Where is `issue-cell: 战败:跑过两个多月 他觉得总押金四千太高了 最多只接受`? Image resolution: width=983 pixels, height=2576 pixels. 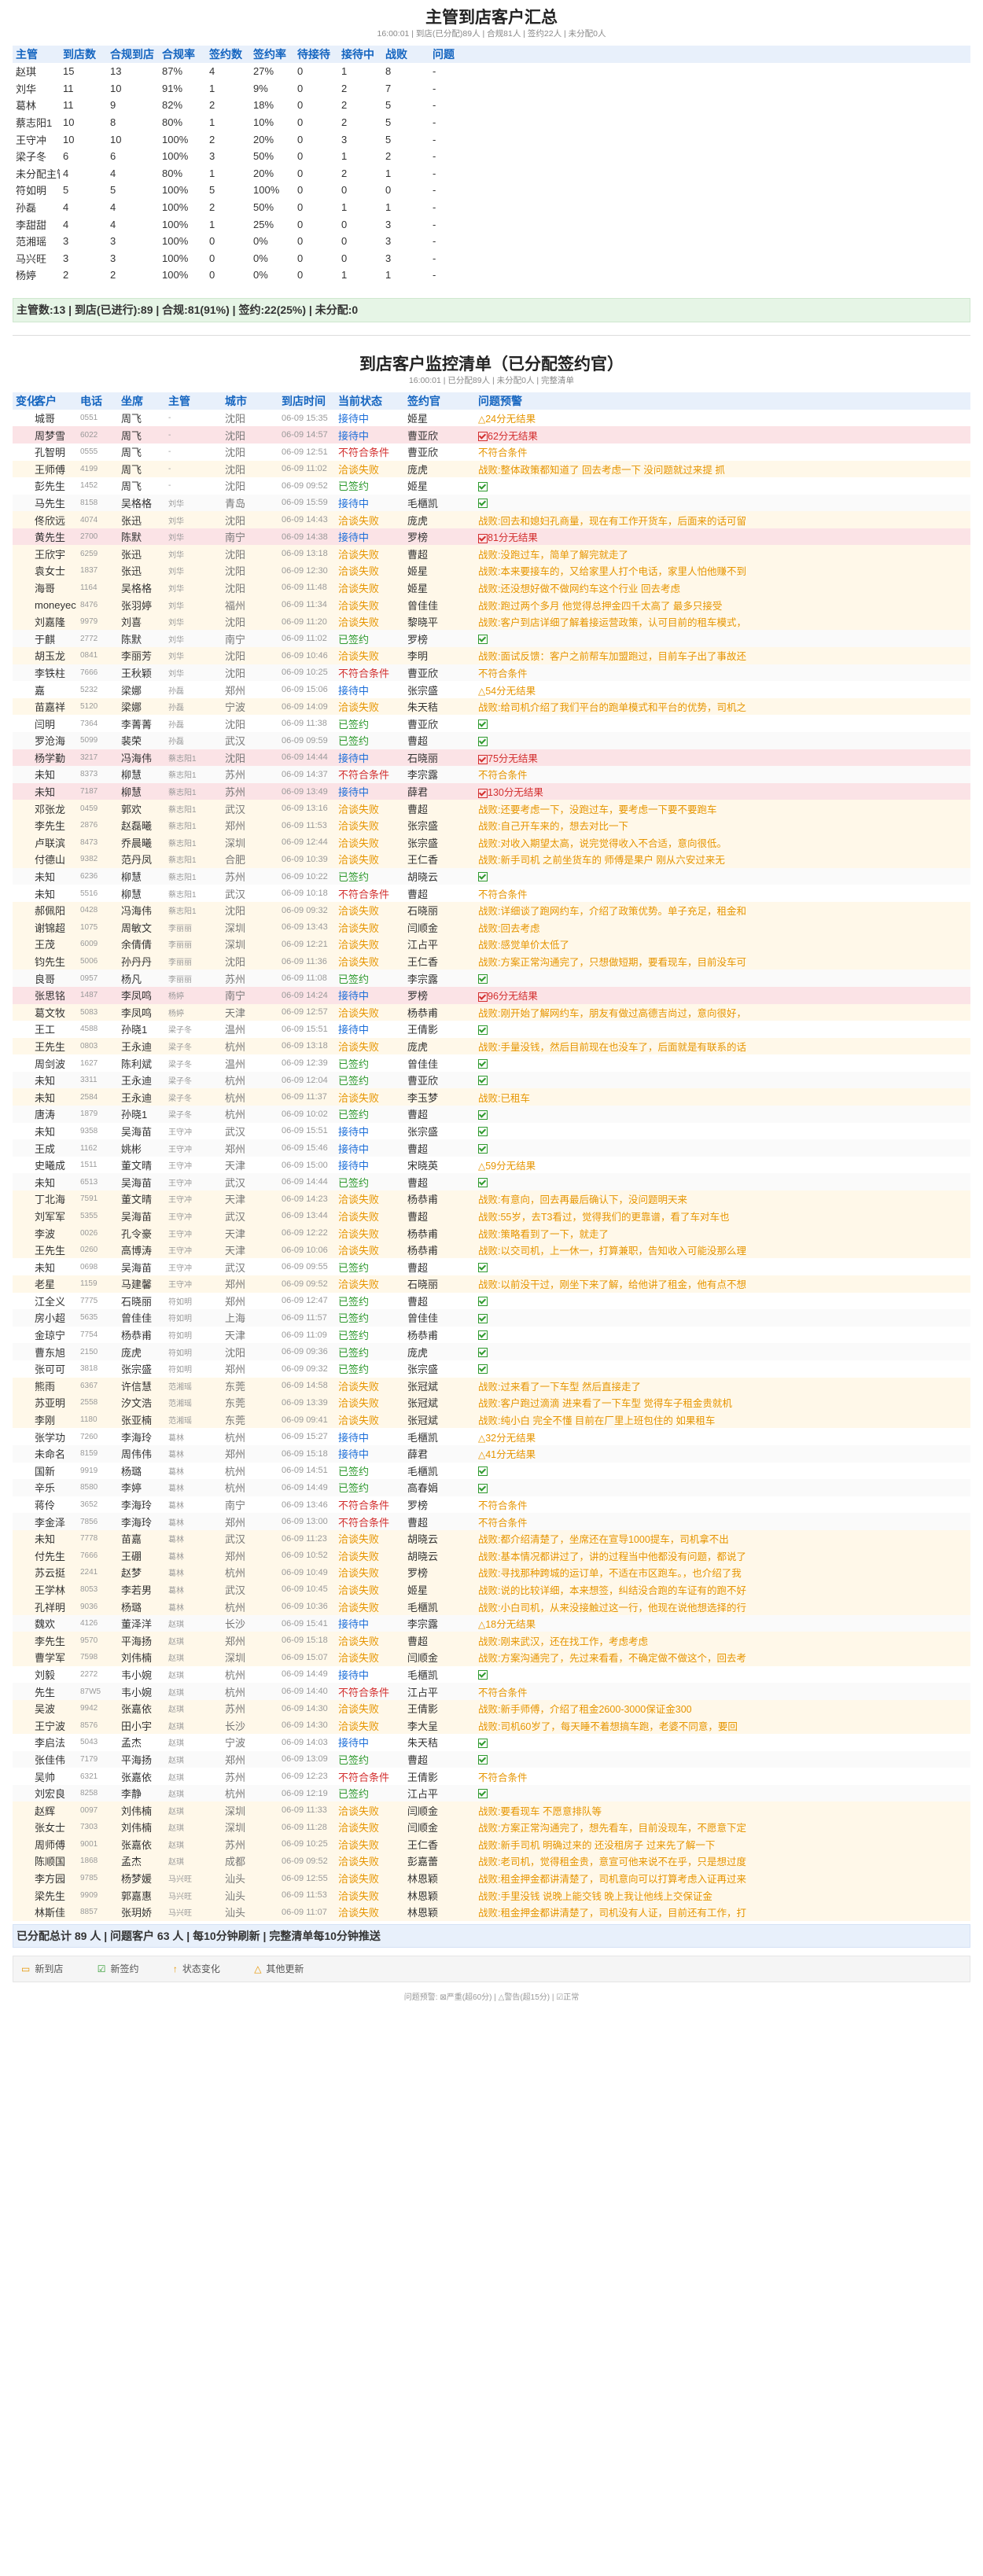 issue-cell: 战败:跑过两个多月 他觉得总押金四千太高了 最多只接受 is located at coordinates (722, 604).